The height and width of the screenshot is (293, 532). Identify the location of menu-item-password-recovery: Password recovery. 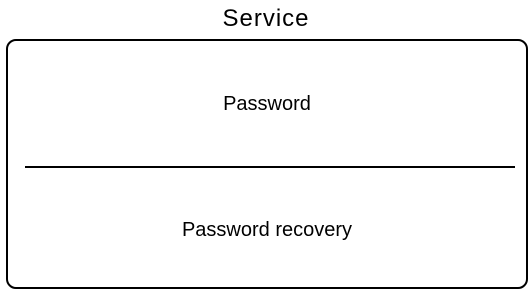
(267, 230).